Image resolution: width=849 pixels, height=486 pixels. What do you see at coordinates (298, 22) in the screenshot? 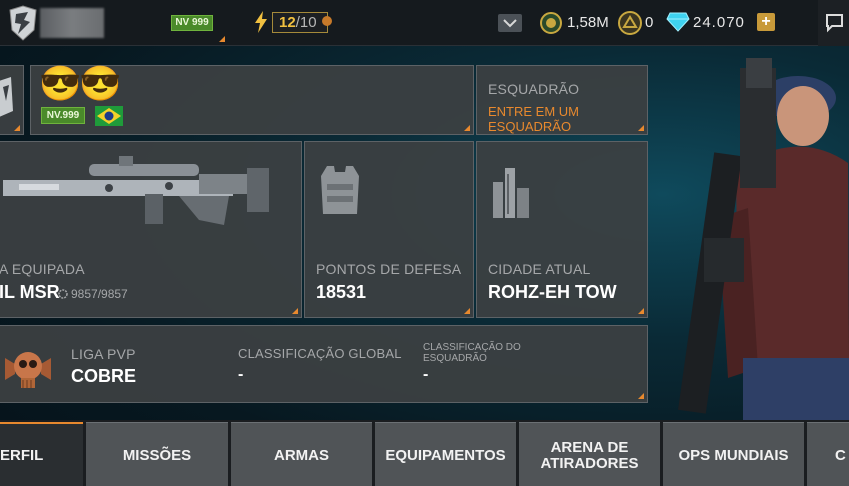
I see `energy-counter: 12/10` at bounding box center [298, 22].